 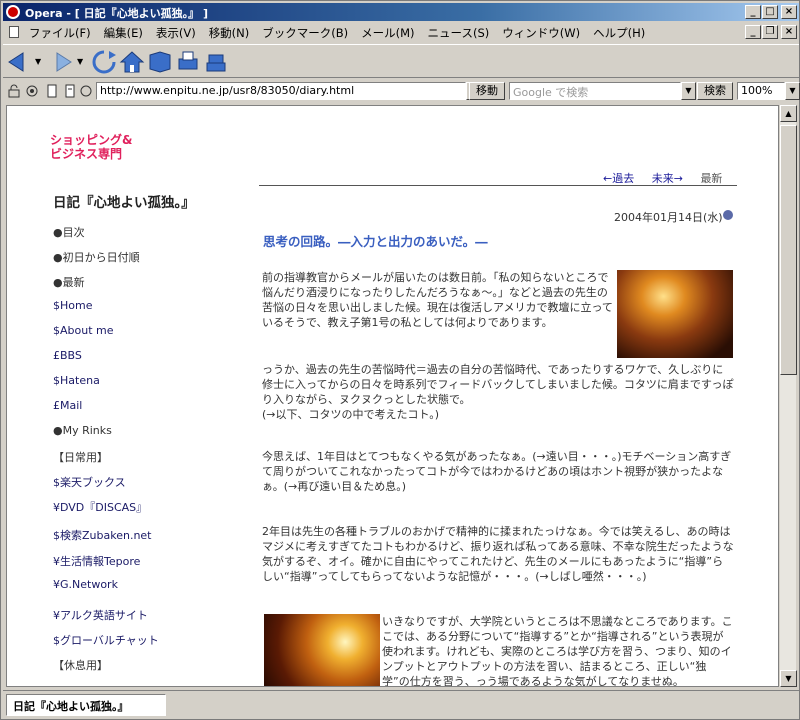 I want to click on security-info-icon, so click(x=86, y=91).